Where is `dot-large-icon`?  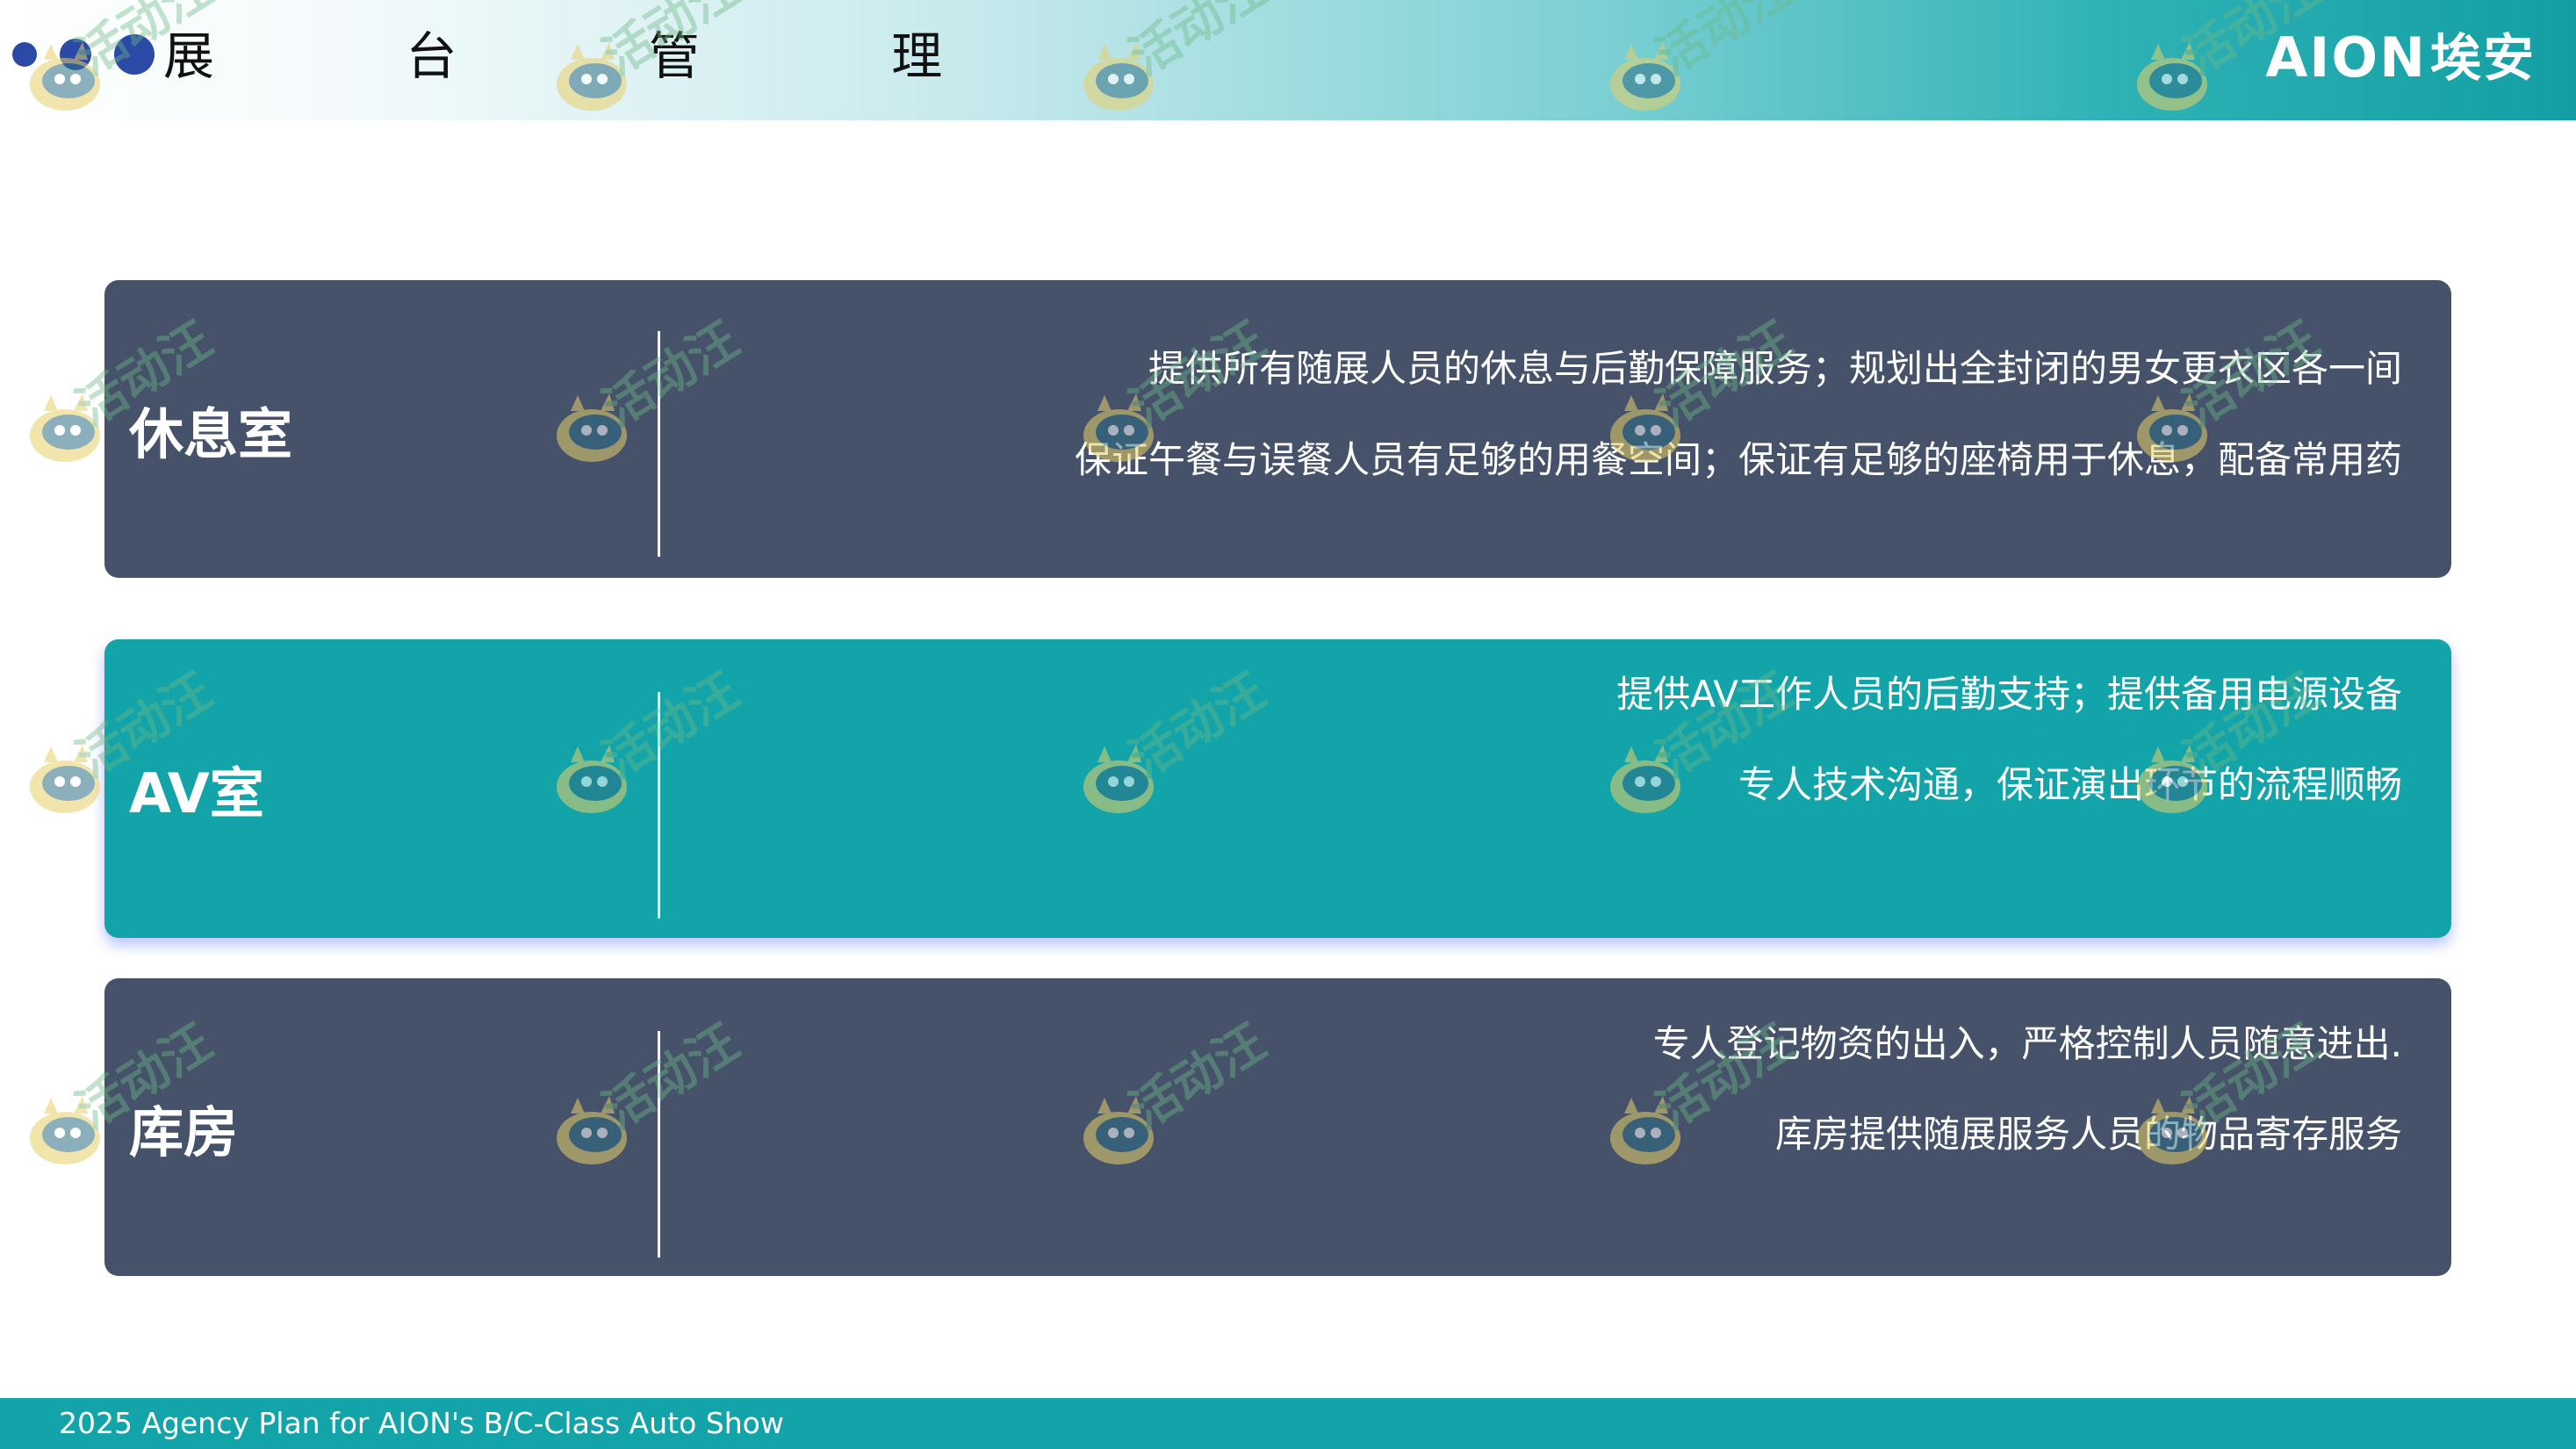
dot-large-icon is located at coordinates (134, 55).